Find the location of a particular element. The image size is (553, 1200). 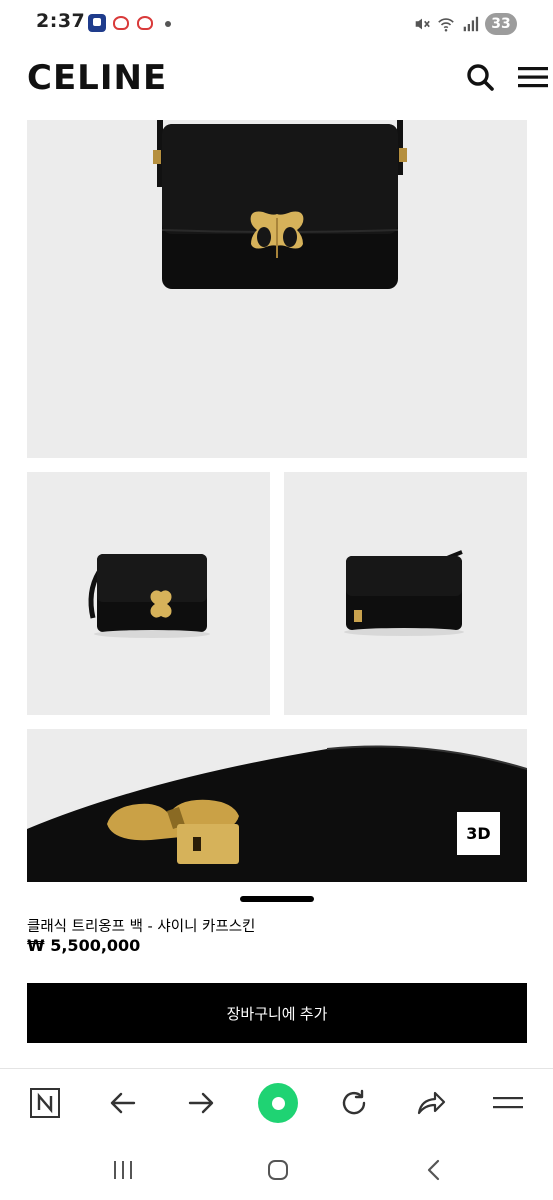

search-icon is located at coordinates (480, 77).